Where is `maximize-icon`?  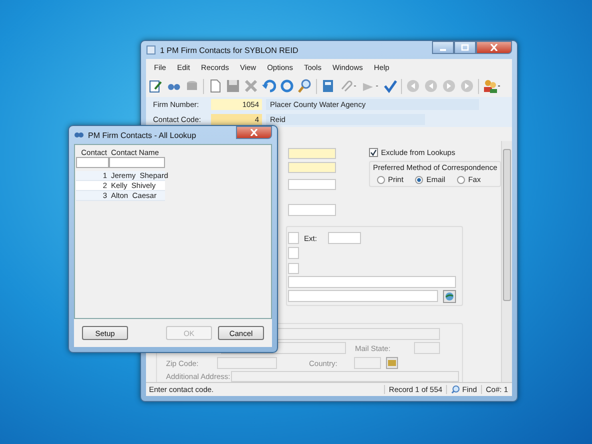
maximize-icon is located at coordinates (465, 47).